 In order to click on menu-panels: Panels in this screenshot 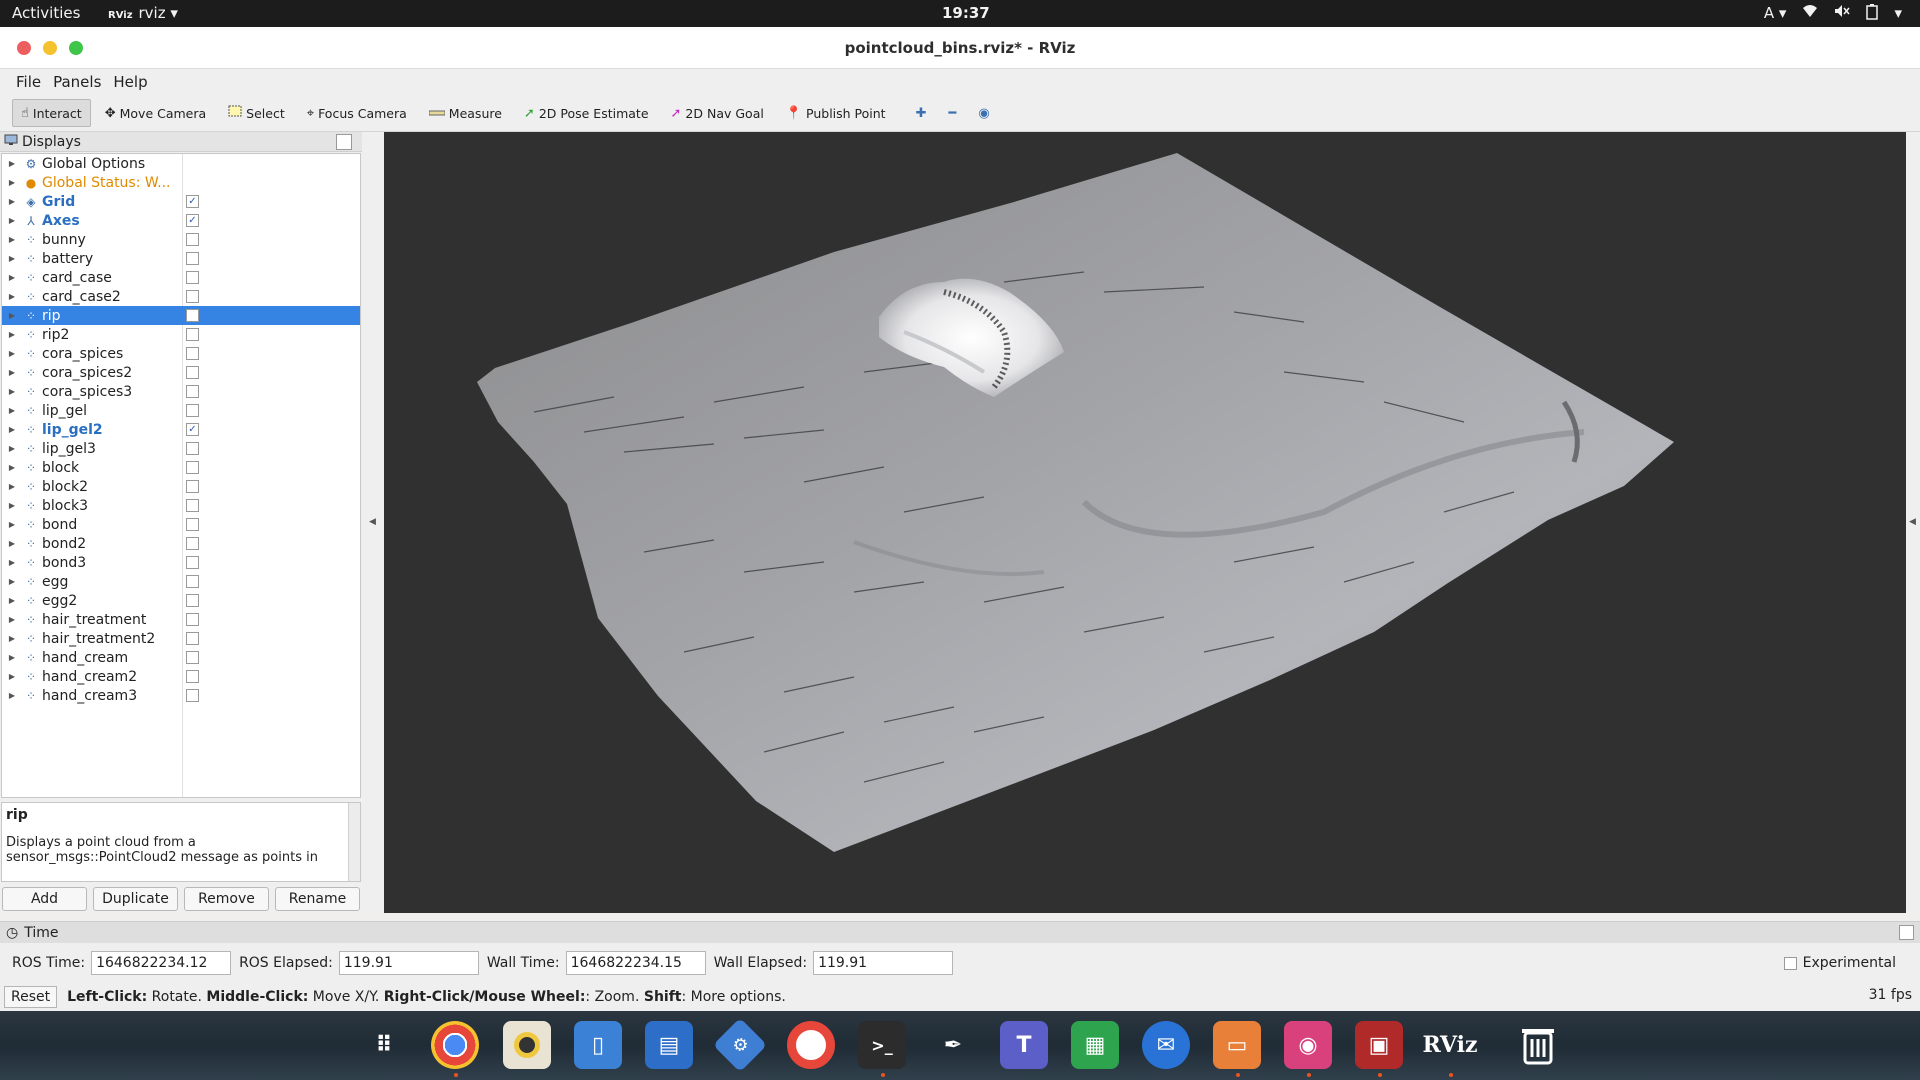, I will do `click(77, 82)`.